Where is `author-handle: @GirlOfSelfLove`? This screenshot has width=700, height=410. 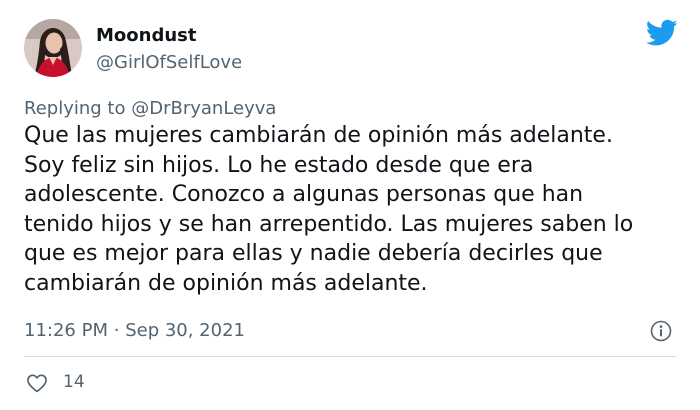
author-handle: @GirlOfSelfLove is located at coordinates (169, 62).